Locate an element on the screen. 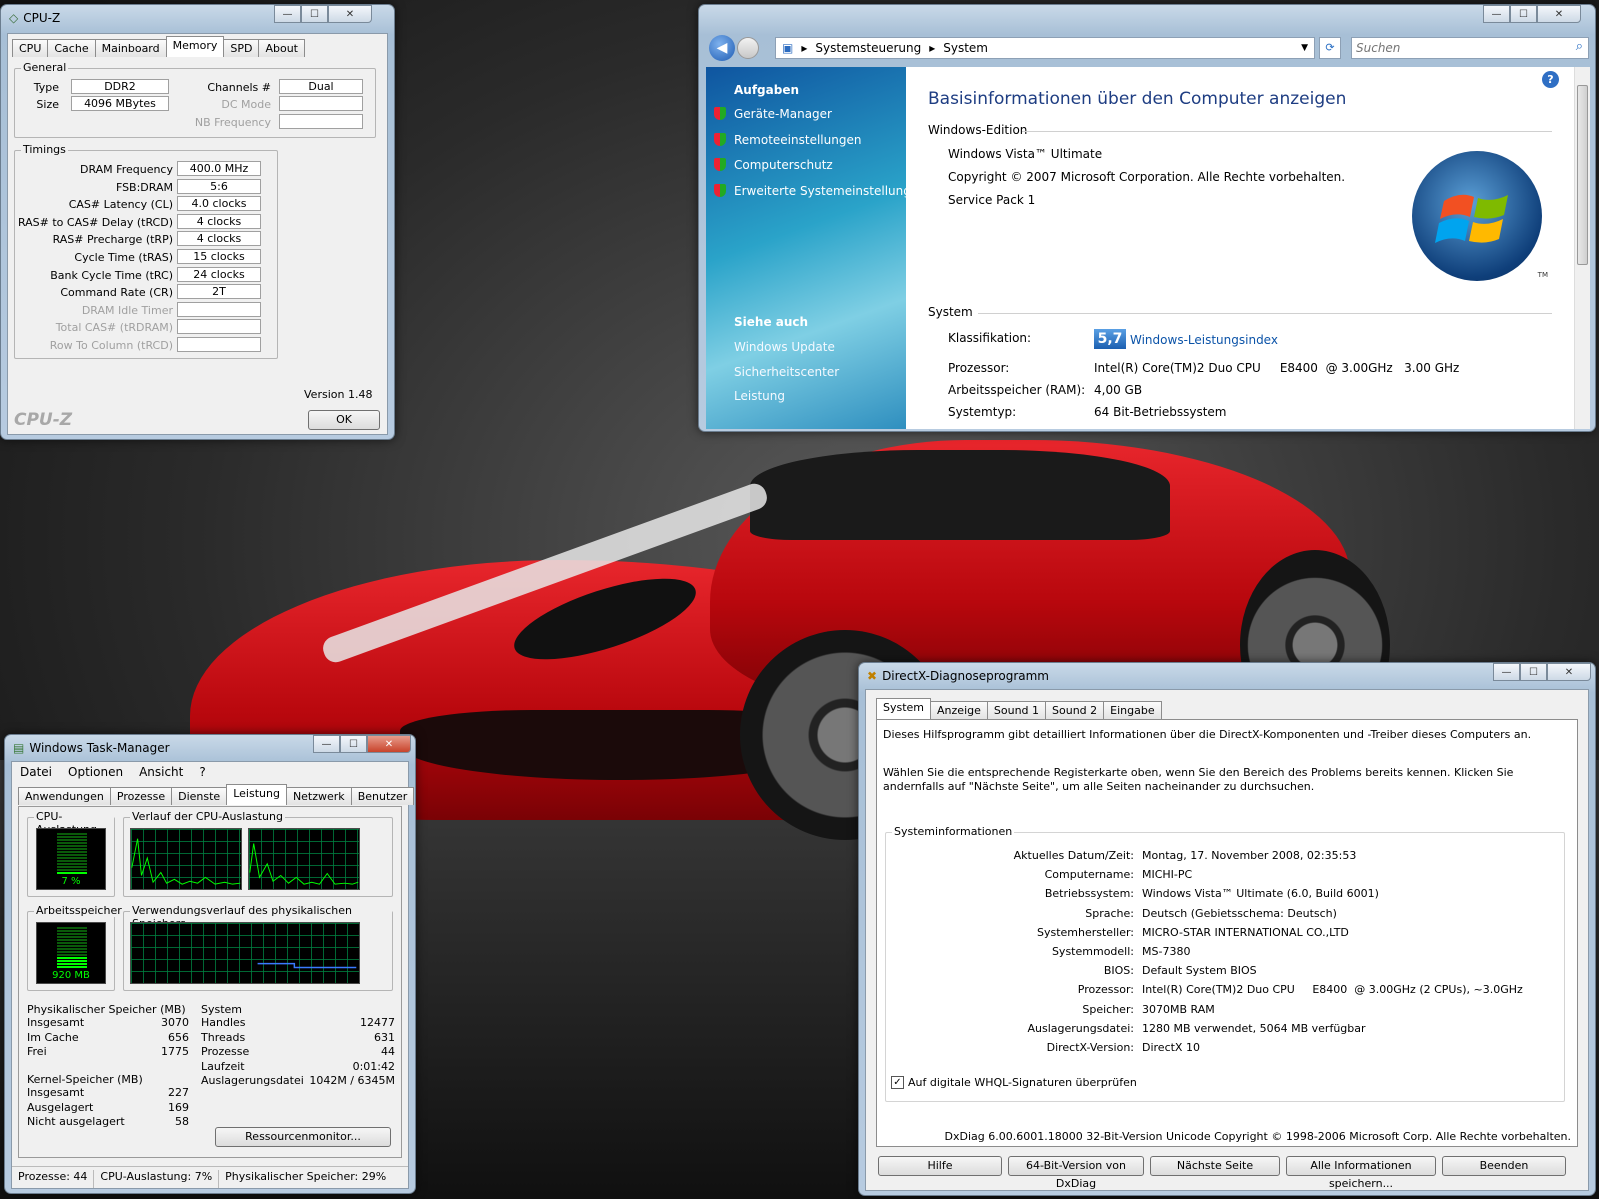 This screenshot has width=1599, height=1199. tab-cpu: CPU is located at coordinates (30, 48).